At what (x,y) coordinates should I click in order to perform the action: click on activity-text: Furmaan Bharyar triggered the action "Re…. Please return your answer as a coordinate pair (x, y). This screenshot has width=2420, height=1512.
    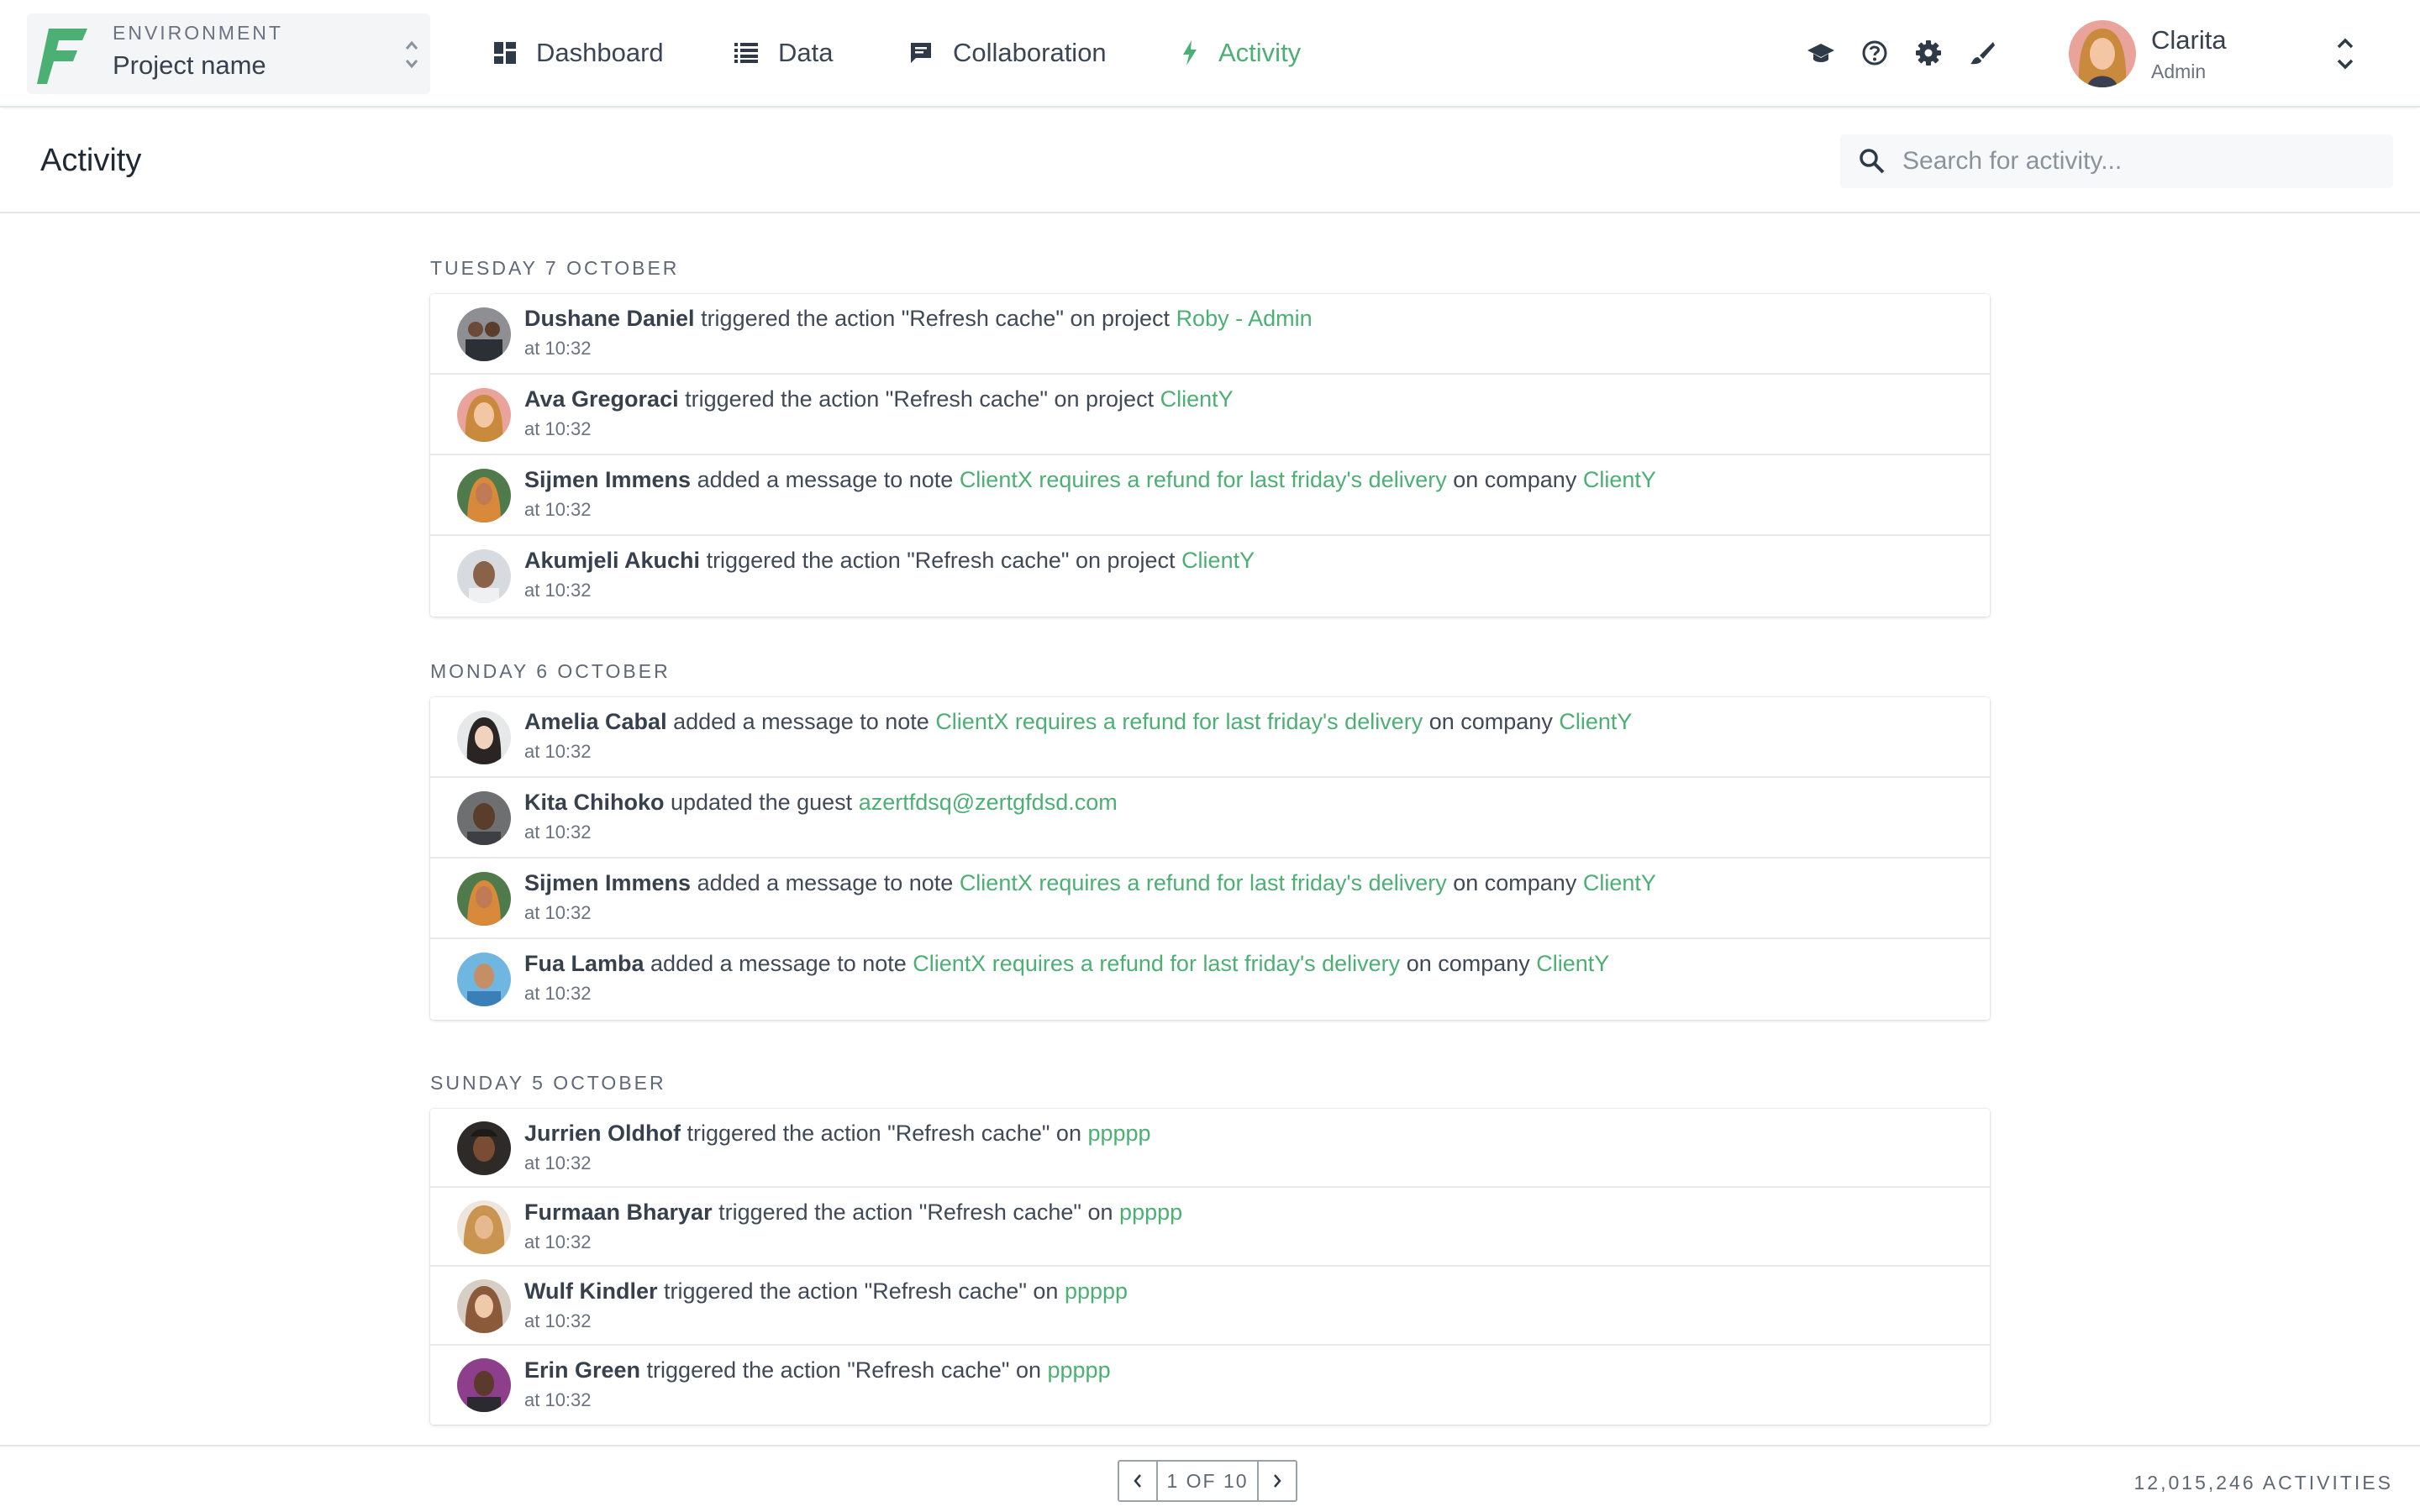
    Looking at the image, I should click on (853, 1213).